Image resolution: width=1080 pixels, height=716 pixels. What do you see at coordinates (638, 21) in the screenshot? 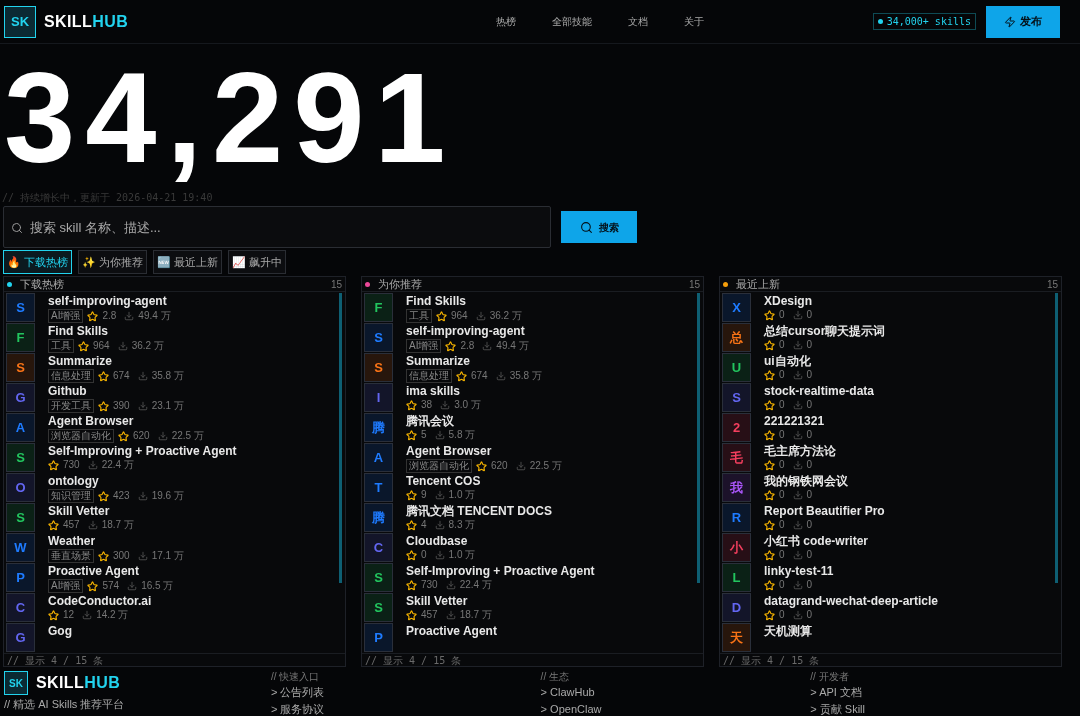
I see `nav-link: 文档` at bounding box center [638, 21].